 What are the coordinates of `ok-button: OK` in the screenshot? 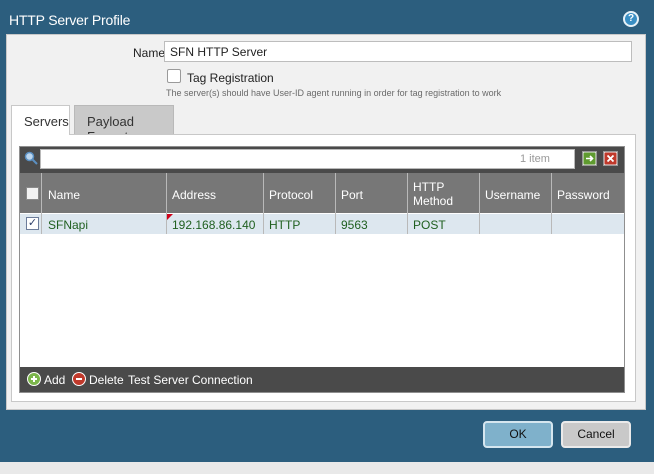 It's located at (518, 434).